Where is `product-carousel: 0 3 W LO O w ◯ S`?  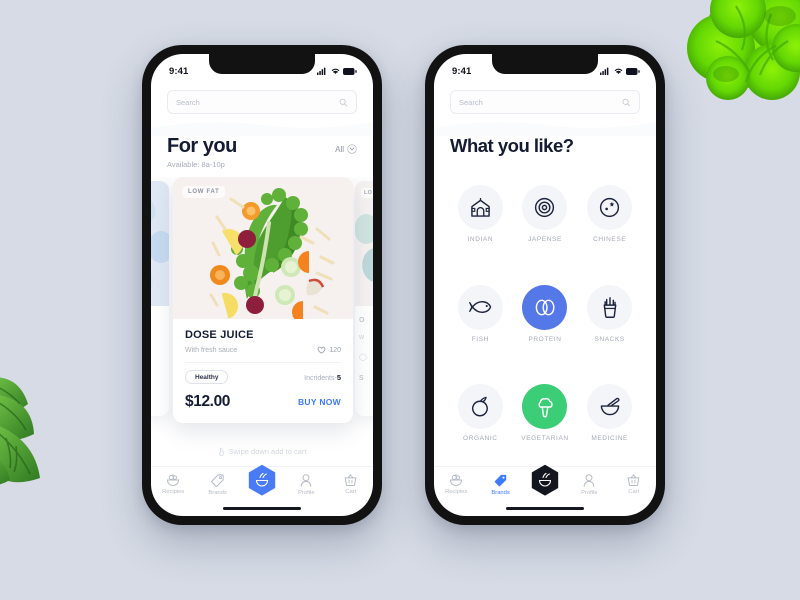 product-carousel: 0 3 W LO O w ◯ S is located at coordinates (262, 321).